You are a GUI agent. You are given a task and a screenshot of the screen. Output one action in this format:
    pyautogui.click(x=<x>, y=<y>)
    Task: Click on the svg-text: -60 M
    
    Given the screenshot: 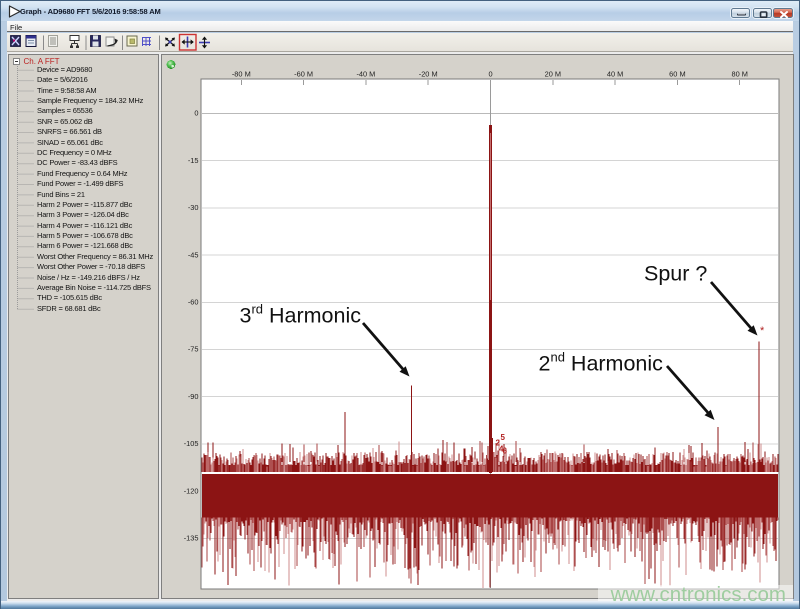 What is the action you would take?
    pyautogui.click(x=303, y=74)
    